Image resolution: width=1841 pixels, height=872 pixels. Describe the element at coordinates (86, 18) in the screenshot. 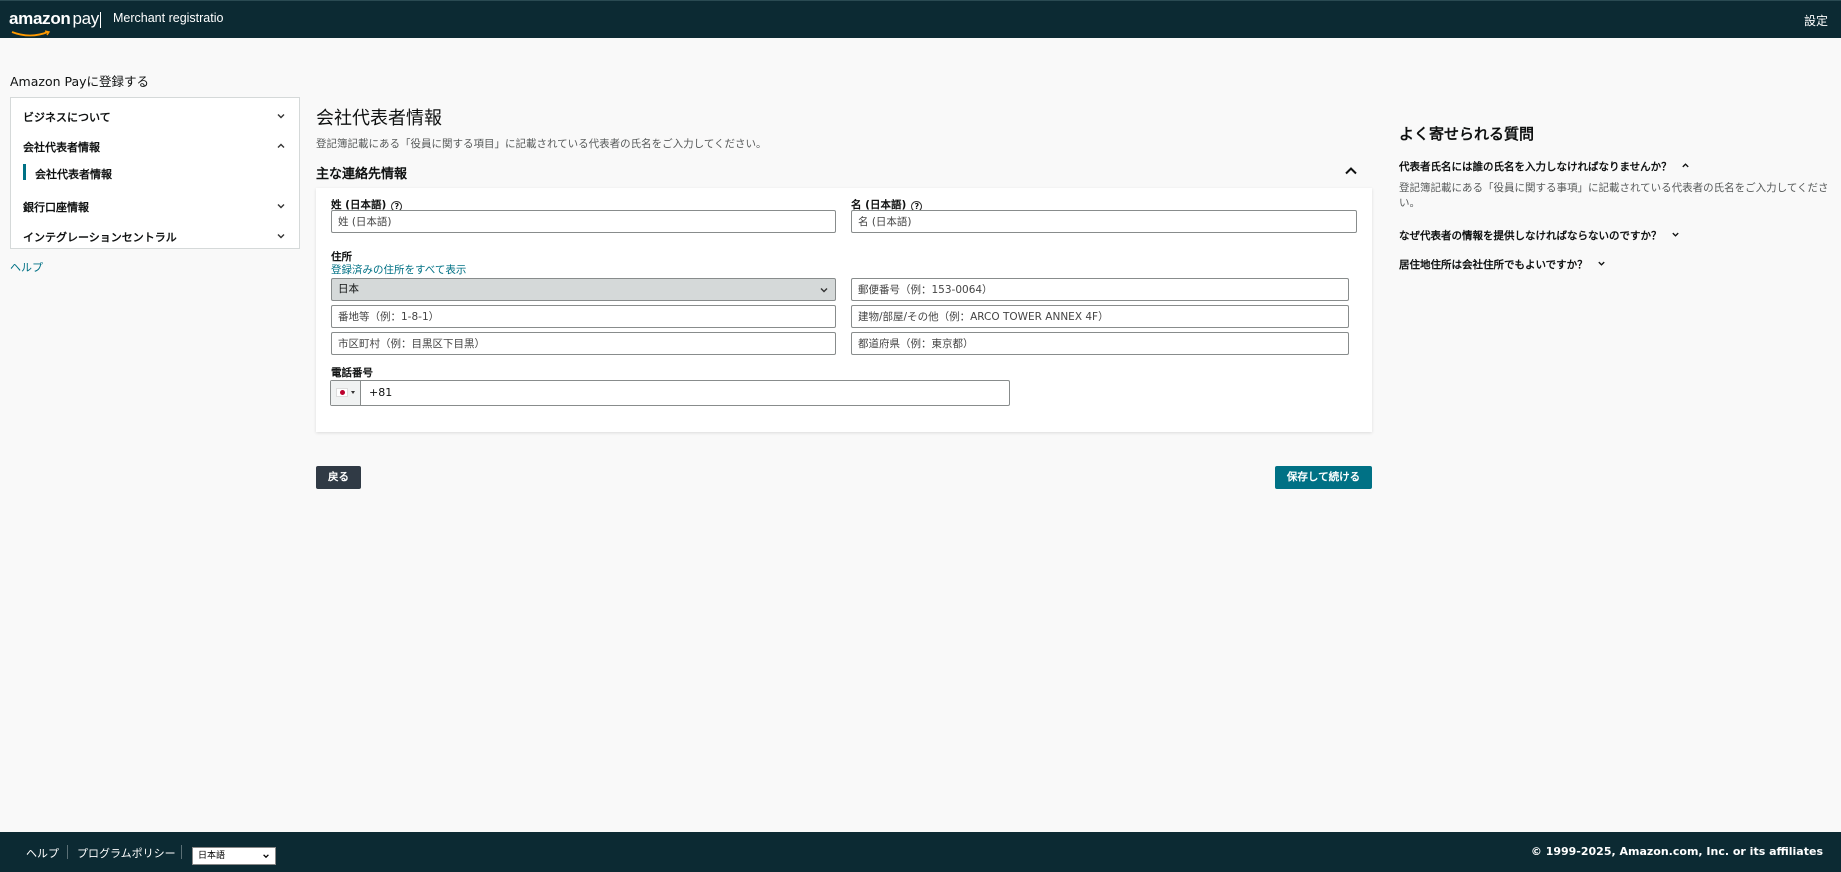

I see `logo-word-pay: pay` at that location.